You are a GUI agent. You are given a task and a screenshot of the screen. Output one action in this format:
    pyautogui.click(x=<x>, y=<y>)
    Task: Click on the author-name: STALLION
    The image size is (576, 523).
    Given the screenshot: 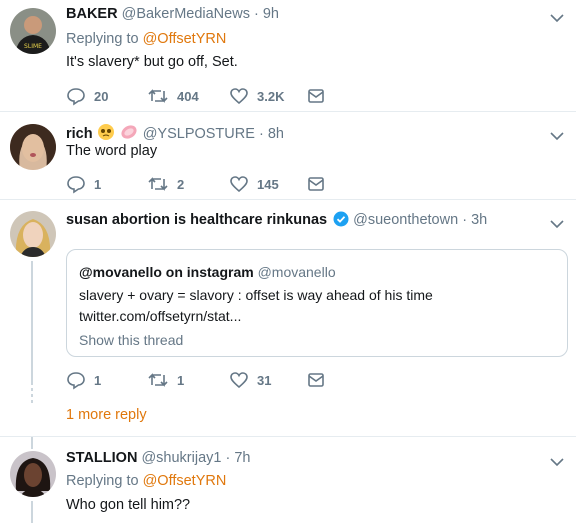 What is the action you would take?
    pyautogui.click(x=101, y=458)
    